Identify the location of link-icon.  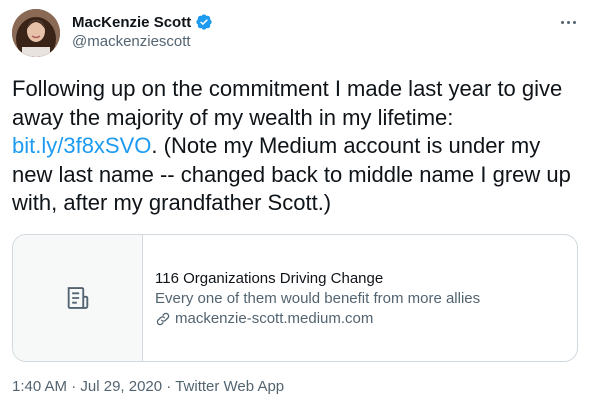
(163, 319).